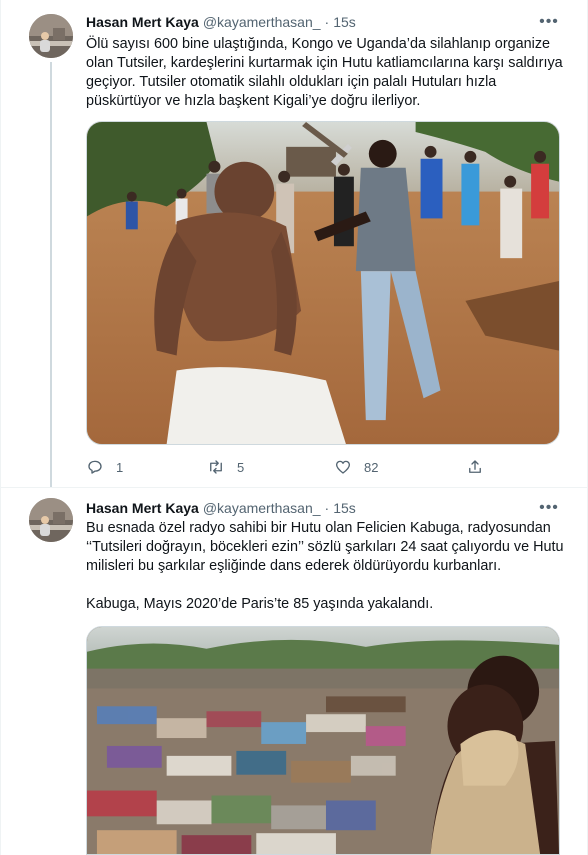 The width and height of the screenshot is (588, 855). I want to click on like-count: 82, so click(371, 467).